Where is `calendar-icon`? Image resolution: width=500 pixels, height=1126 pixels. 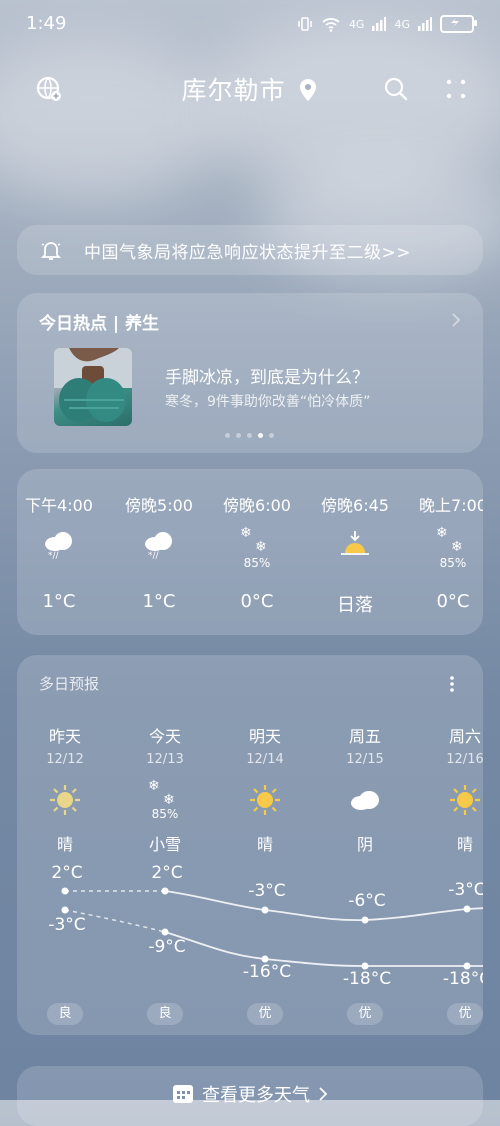 calendar-icon is located at coordinates (183, 1094).